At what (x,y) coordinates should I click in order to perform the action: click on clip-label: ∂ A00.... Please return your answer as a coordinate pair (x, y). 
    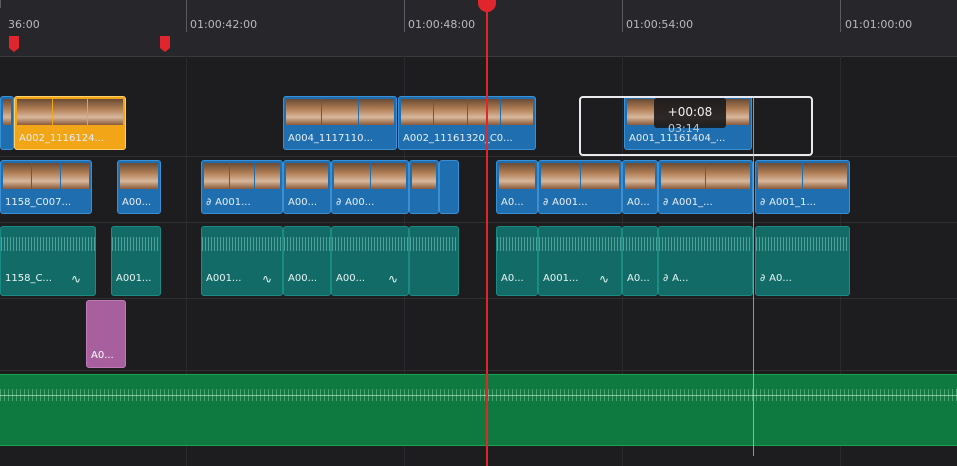
    Looking at the image, I should click on (355, 202).